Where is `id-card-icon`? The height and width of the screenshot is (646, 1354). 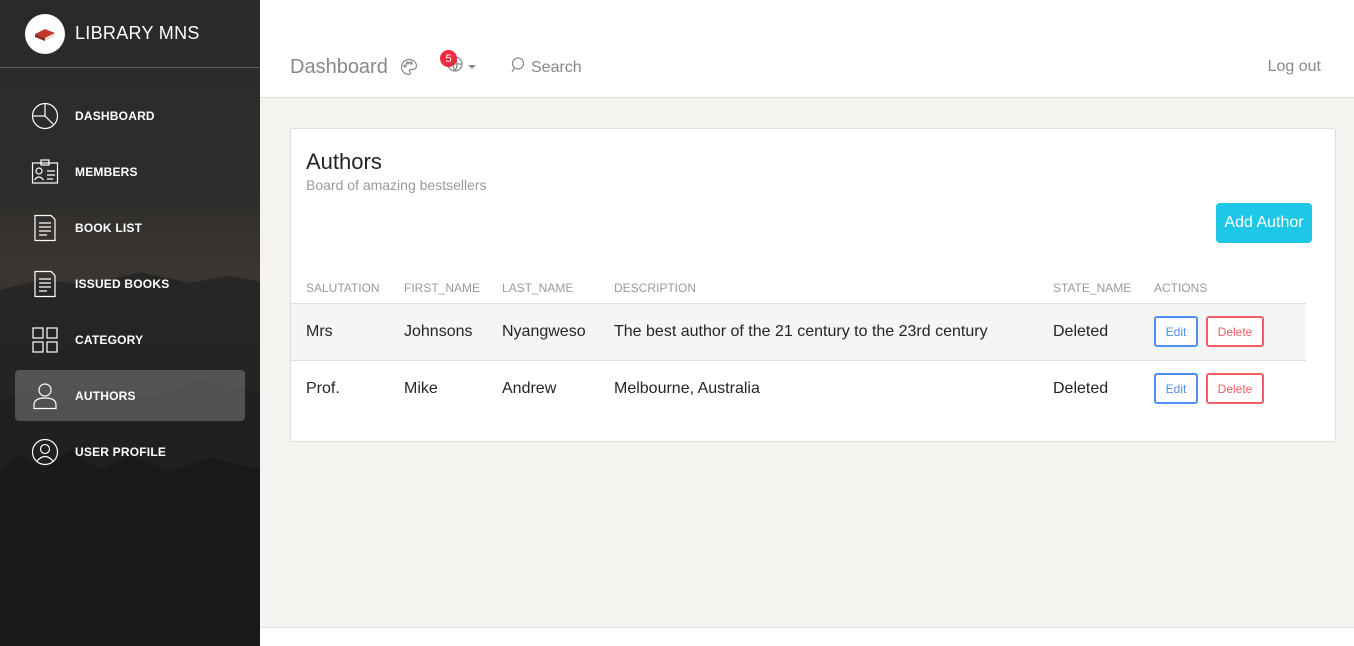
id-card-icon is located at coordinates (45, 172).